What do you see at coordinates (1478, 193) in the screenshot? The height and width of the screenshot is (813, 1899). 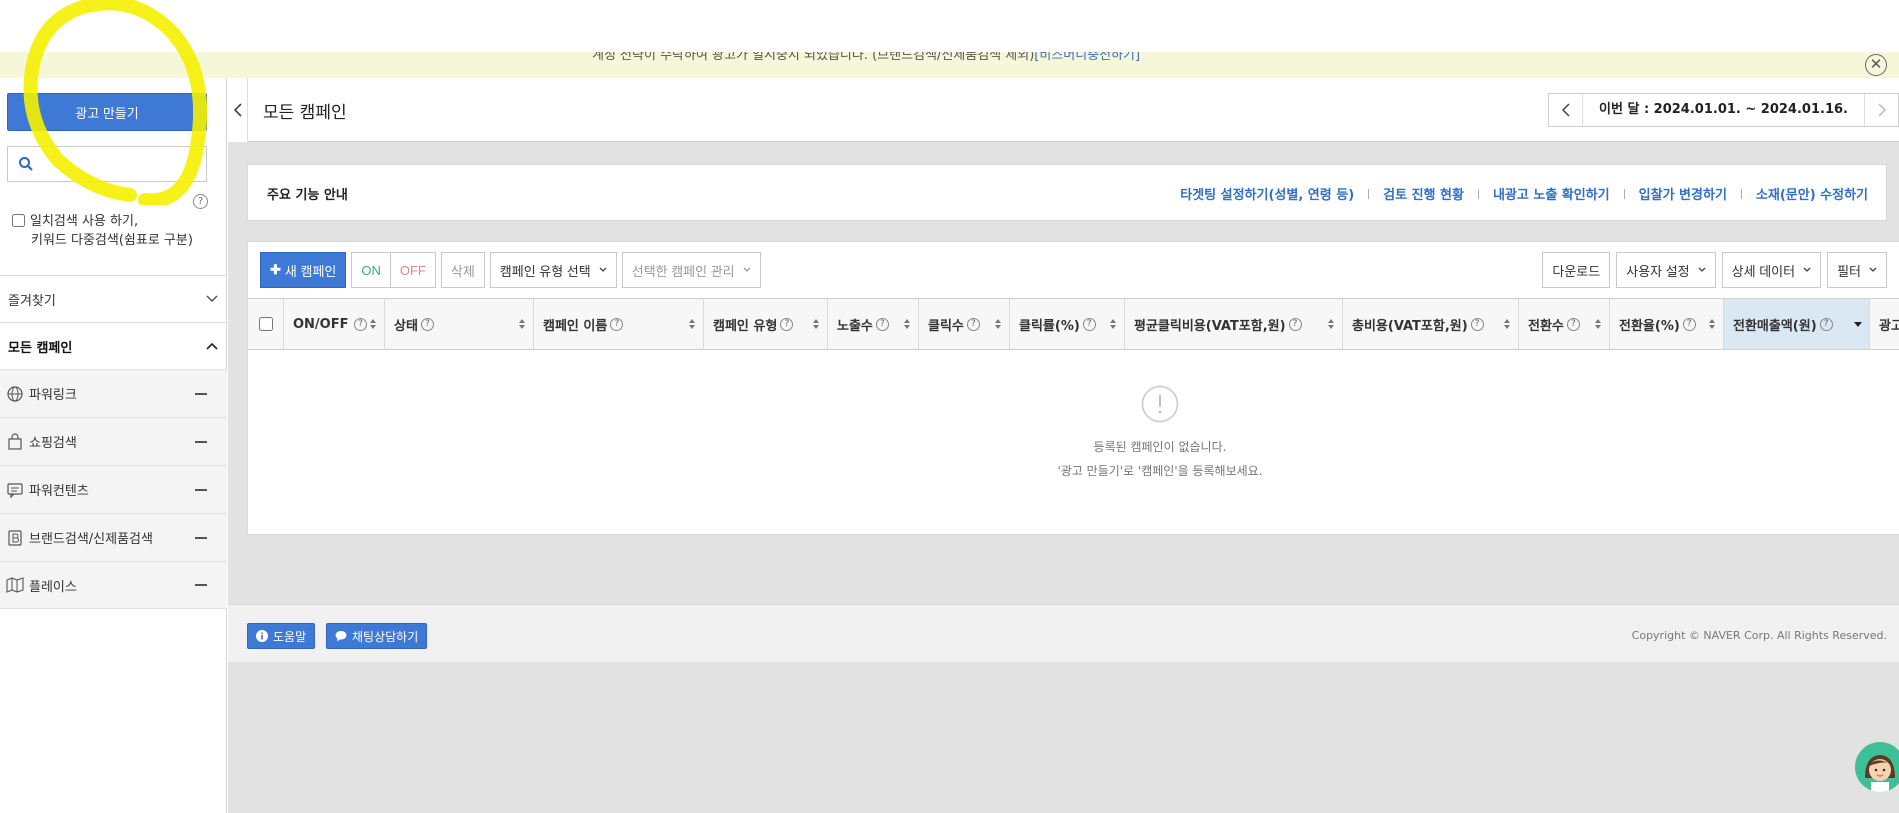 I see `divider` at bounding box center [1478, 193].